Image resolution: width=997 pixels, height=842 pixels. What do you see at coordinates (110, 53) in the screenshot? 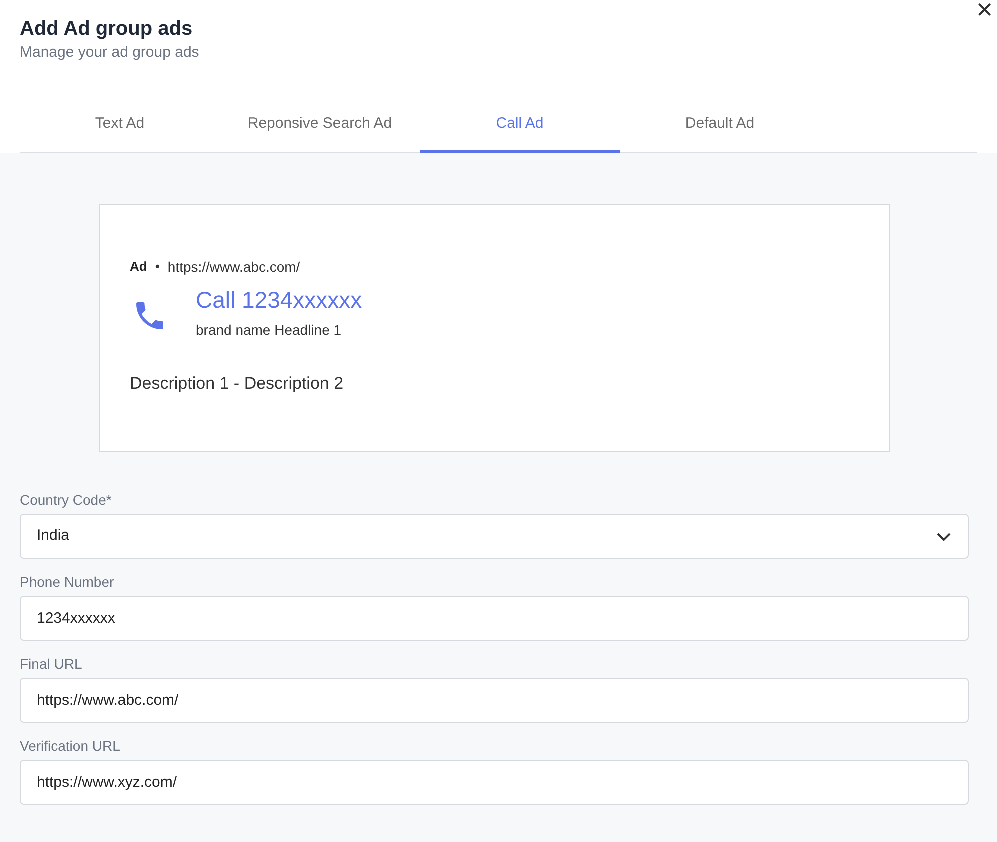
I see `dialog-subtitle: Manage your ad group ads` at bounding box center [110, 53].